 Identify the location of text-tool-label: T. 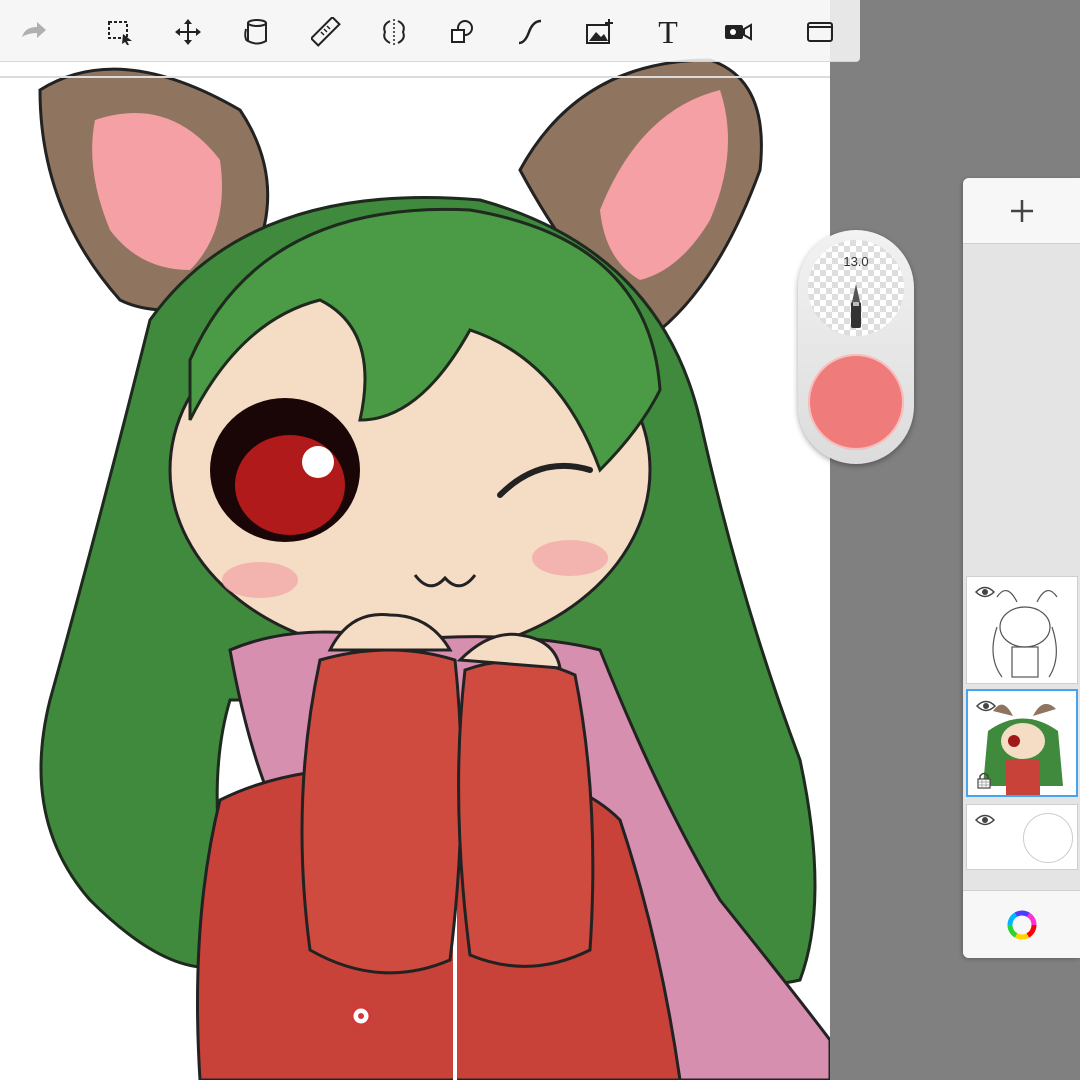
(668, 32).